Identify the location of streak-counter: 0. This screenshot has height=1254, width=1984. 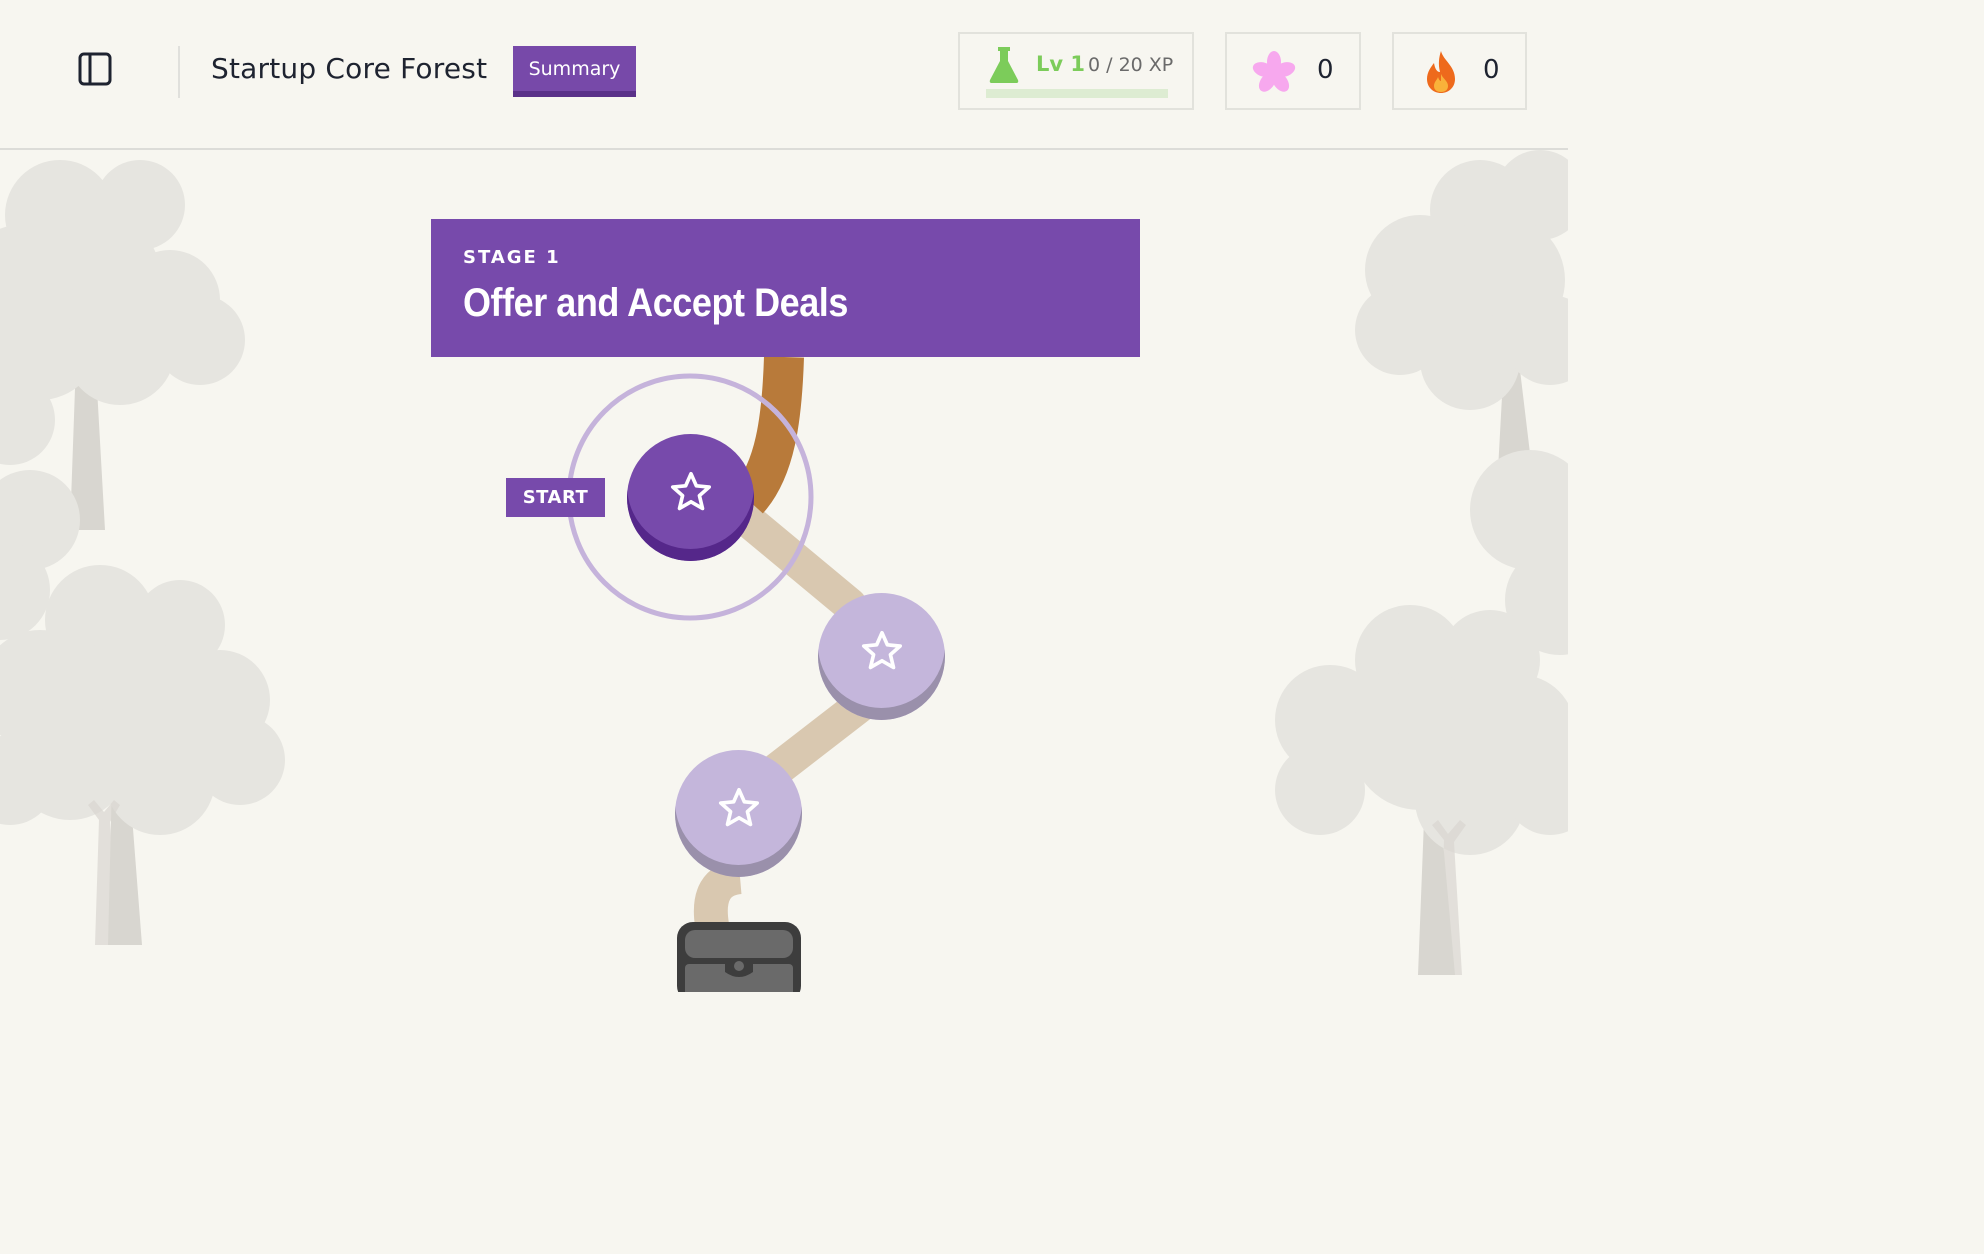
(1459, 71).